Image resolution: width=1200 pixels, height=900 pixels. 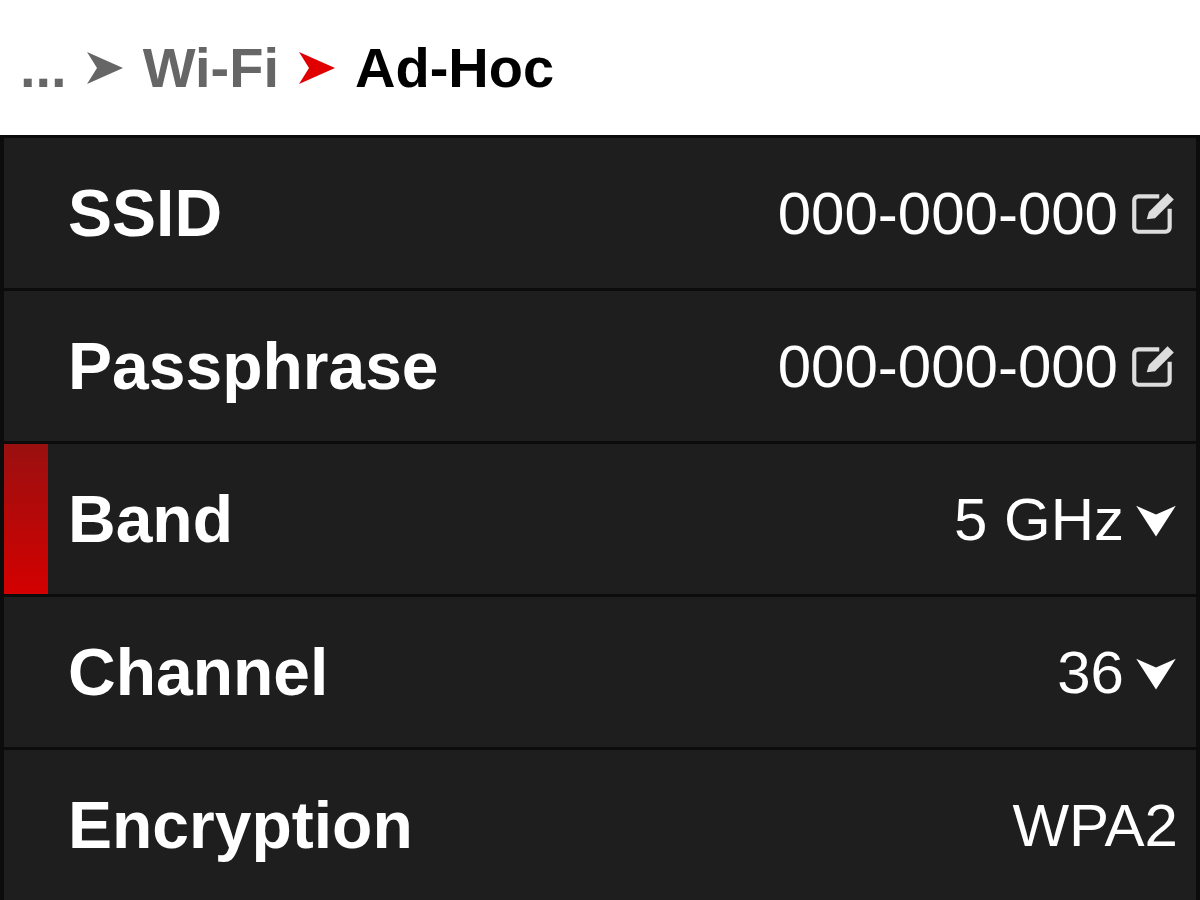 I want to click on setting-label: Band, so click(x=151, y=519).